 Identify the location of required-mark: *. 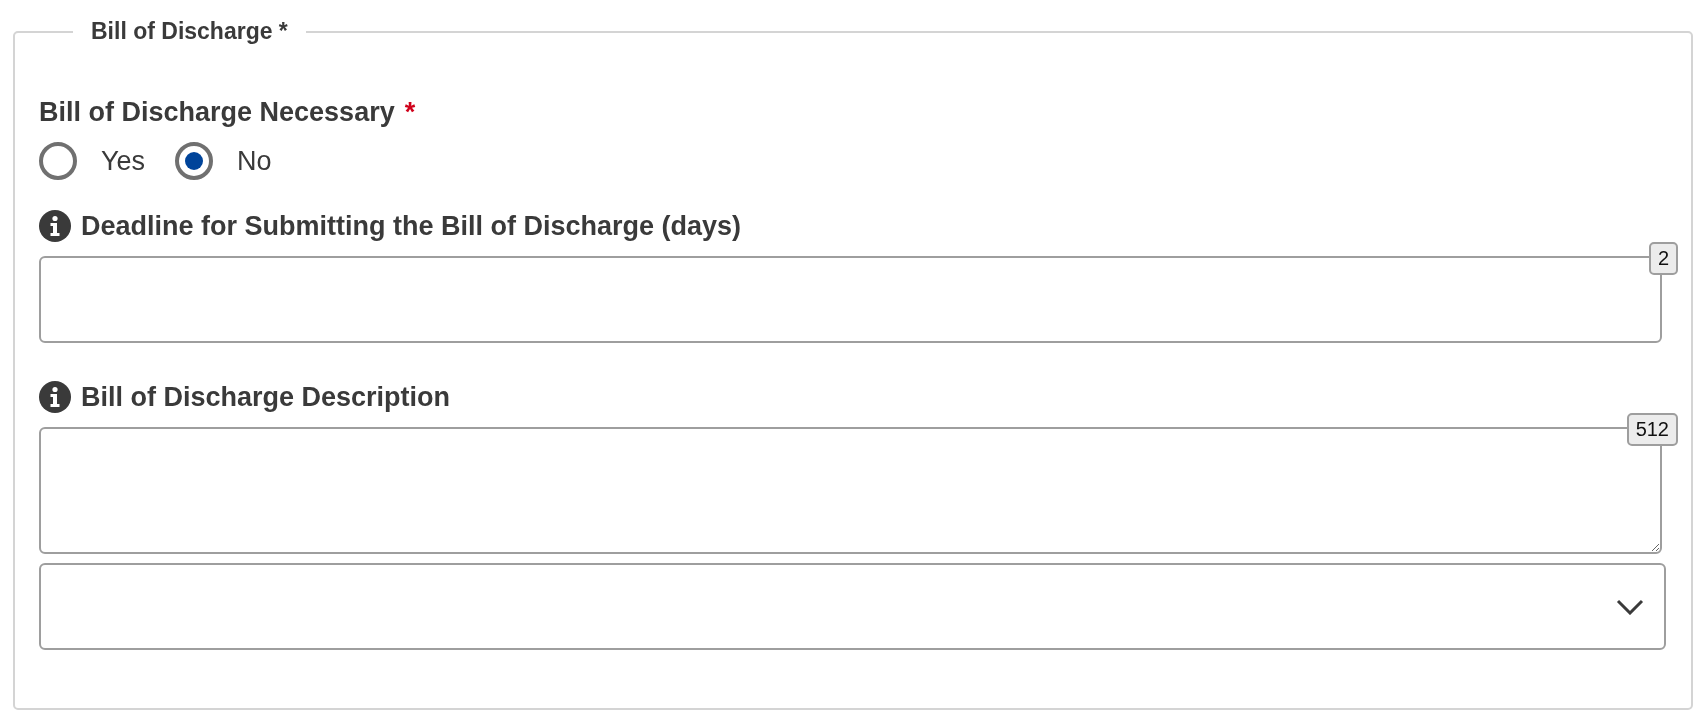
(410, 112).